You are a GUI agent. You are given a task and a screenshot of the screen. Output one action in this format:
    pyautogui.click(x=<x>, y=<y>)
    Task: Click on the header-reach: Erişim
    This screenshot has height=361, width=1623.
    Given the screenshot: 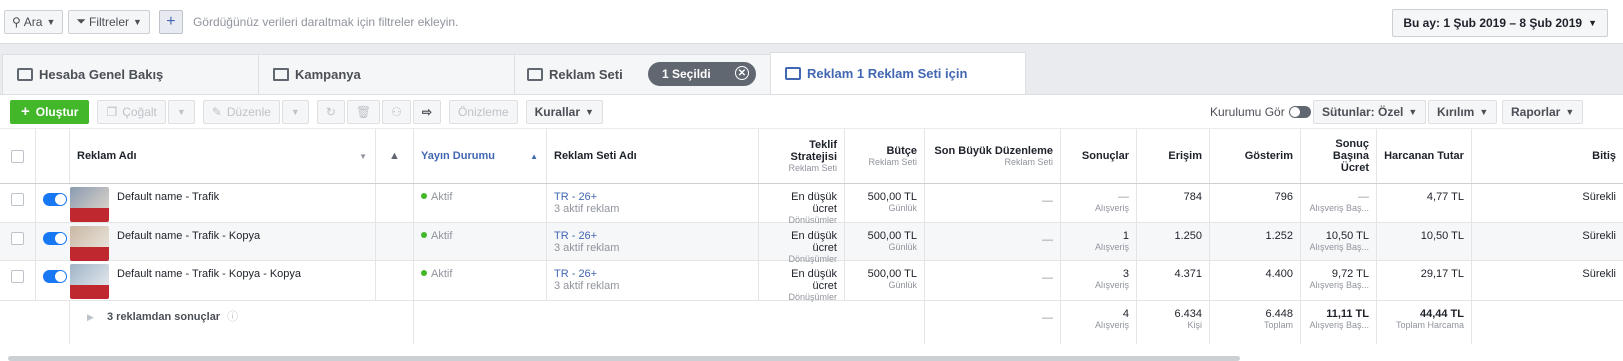 What is the action you would take?
    pyautogui.click(x=1173, y=156)
    